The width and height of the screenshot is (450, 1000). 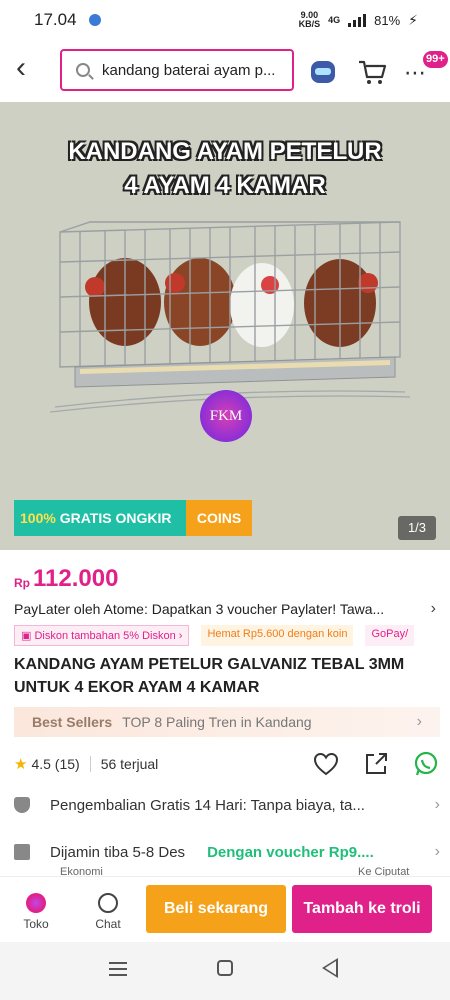 I want to click on image-title-line2: 4 AYAM 4 KAMAR, so click(x=225, y=185).